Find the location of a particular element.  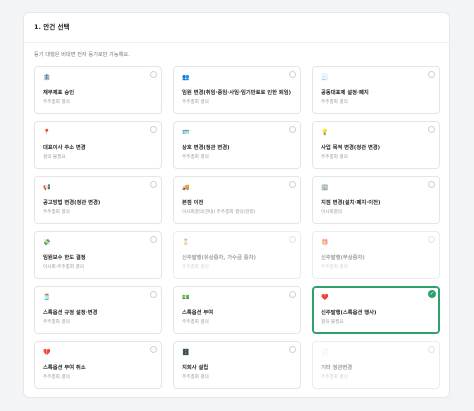

truck-icon: 🚚 is located at coordinates (186, 187).